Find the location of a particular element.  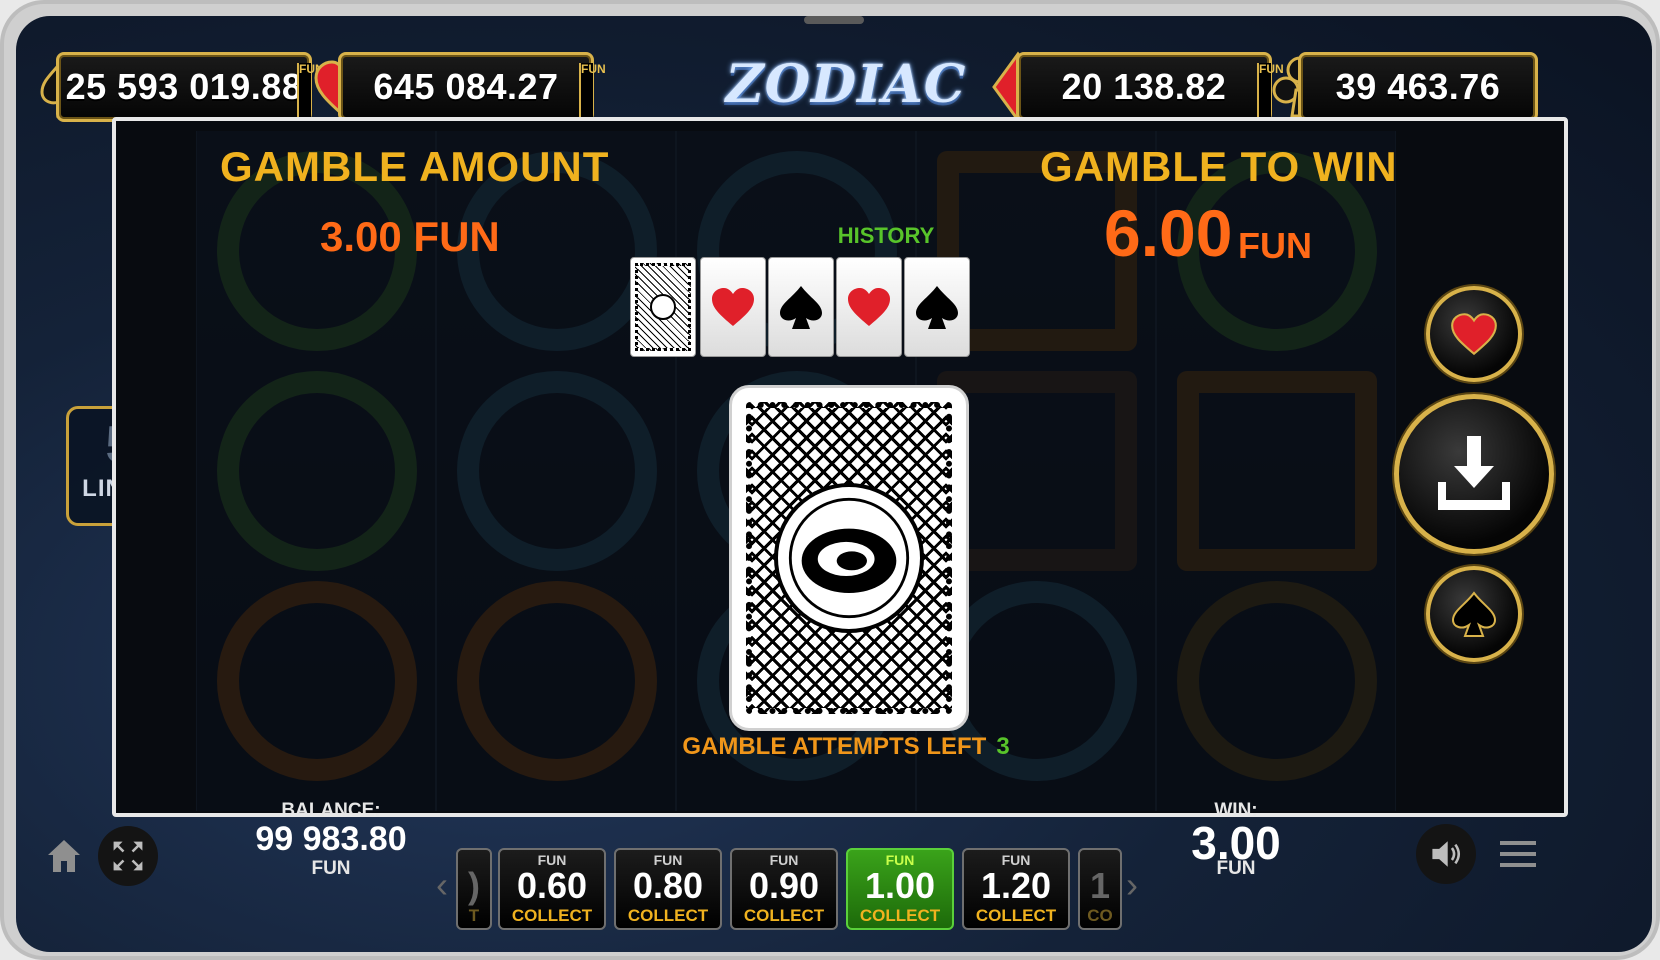

heart-bet-button is located at coordinates (1474, 334).